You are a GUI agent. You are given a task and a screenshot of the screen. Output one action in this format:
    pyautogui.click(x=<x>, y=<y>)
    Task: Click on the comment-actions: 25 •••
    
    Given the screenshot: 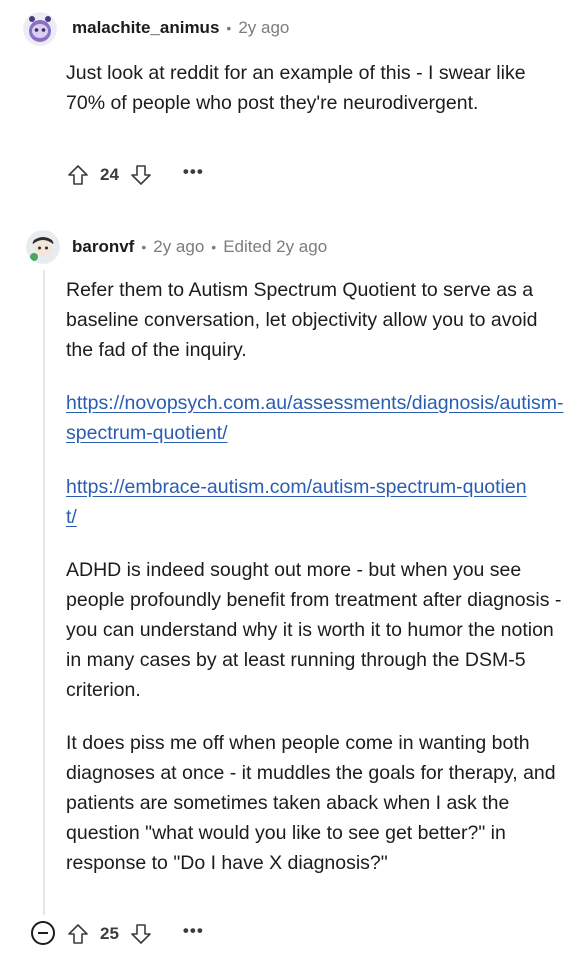 What is the action you would take?
    pyautogui.click(x=135, y=934)
    